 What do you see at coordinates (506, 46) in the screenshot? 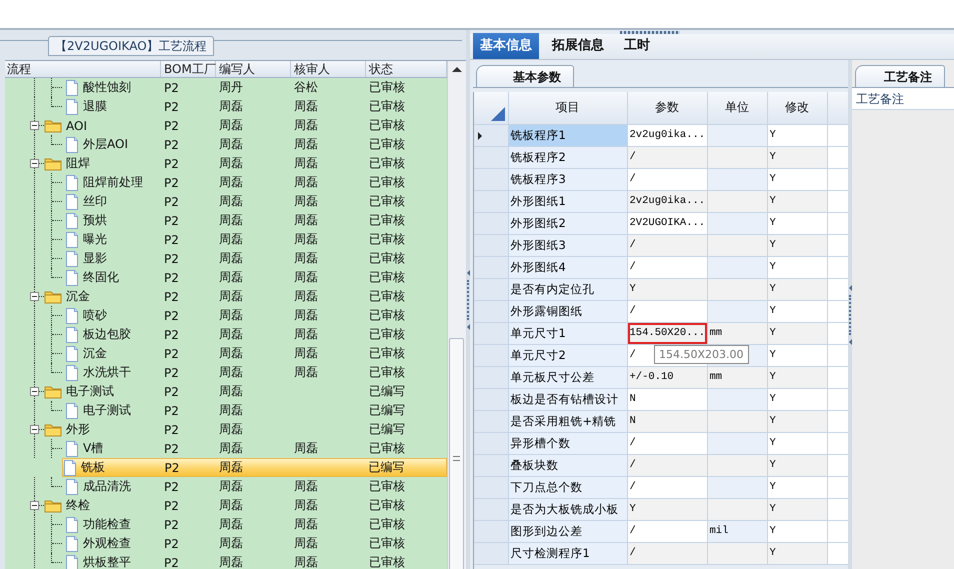
I see `tab: 基本信息` at bounding box center [506, 46].